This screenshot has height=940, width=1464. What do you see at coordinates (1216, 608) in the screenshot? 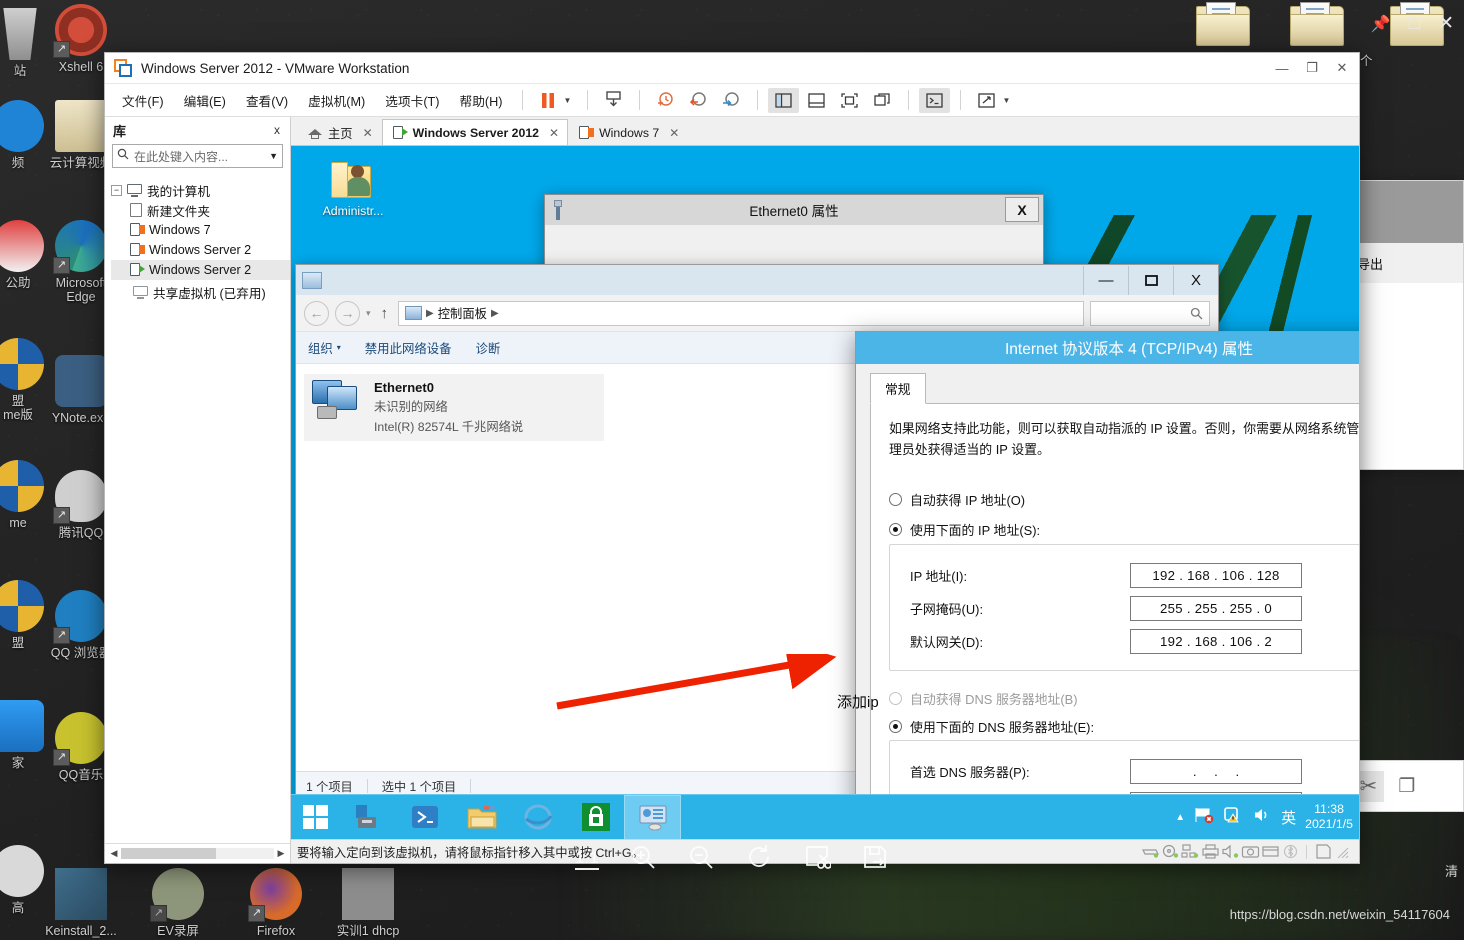
I see `subnet-mask-input: 255 . 255 . 255 . 0` at bounding box center [1216, 608].